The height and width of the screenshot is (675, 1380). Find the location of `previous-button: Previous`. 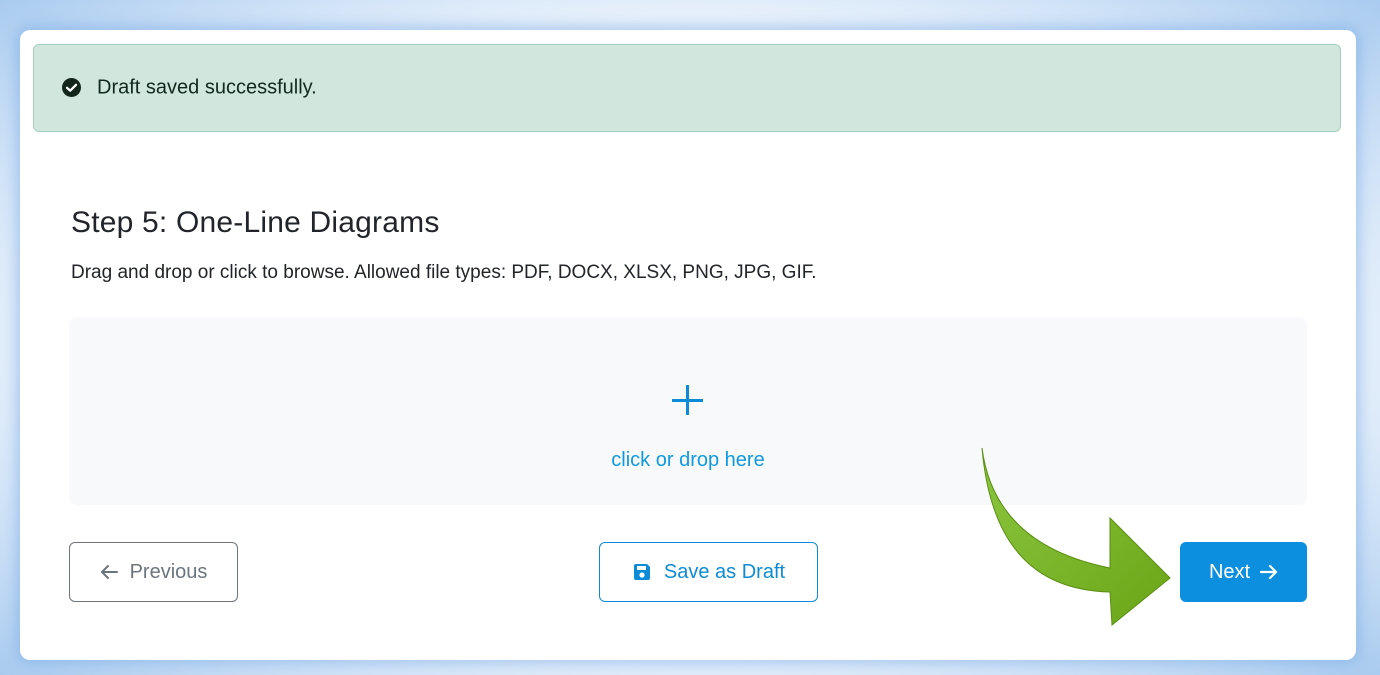

previous-button: Previous is located at coordinates (153, 572).